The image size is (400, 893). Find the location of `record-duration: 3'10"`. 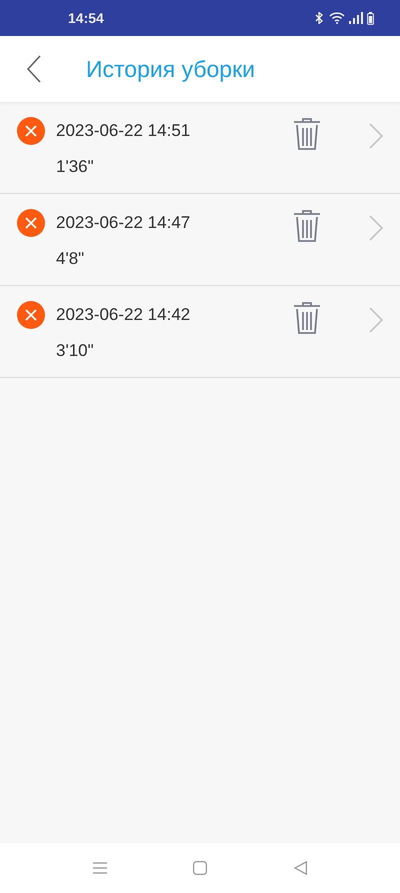

record-duration: 3'10" is located at coordinates (75, 351).